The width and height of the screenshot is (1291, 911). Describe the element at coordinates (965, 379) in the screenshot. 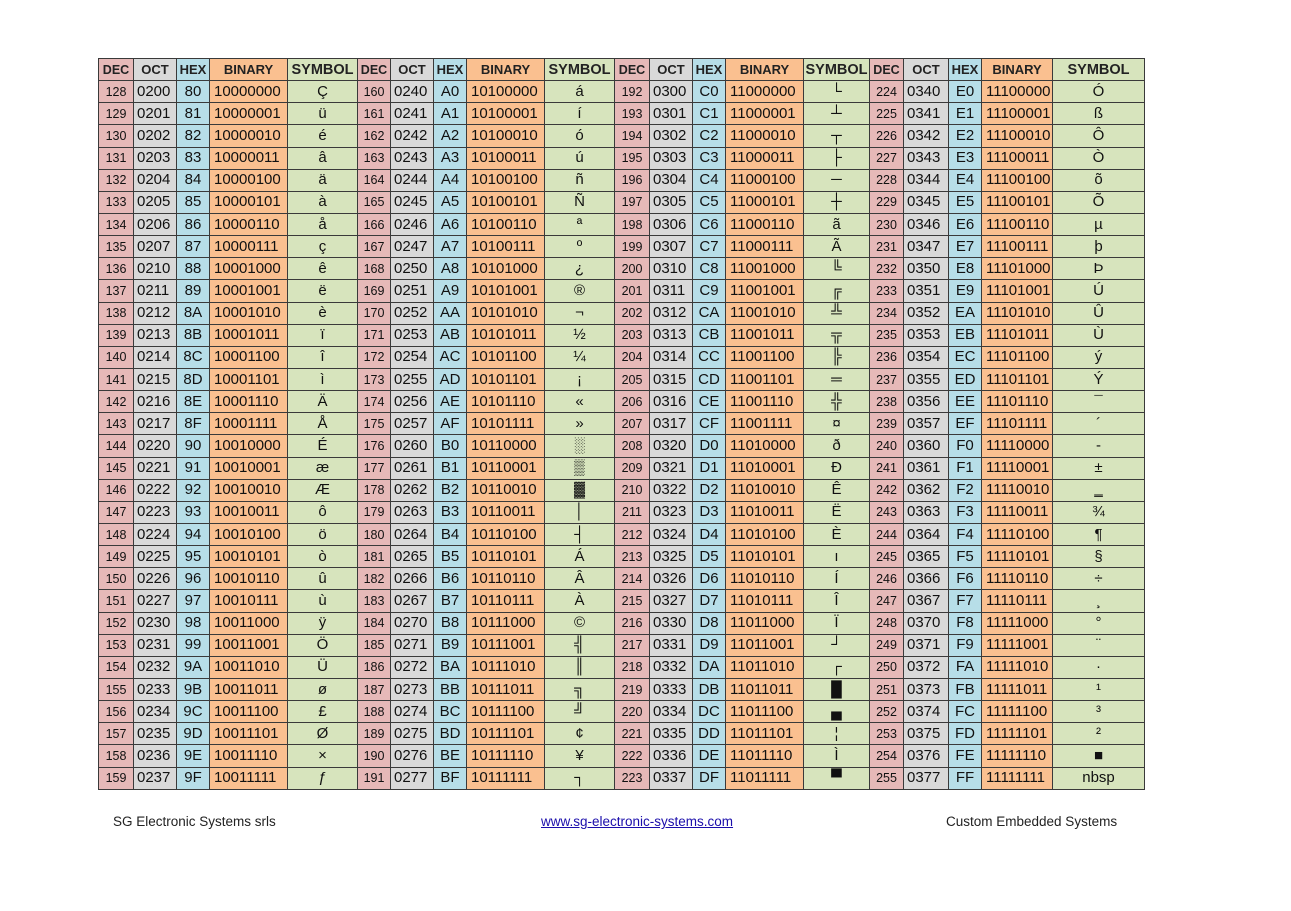

I see `hex-cell: ED` at that location.